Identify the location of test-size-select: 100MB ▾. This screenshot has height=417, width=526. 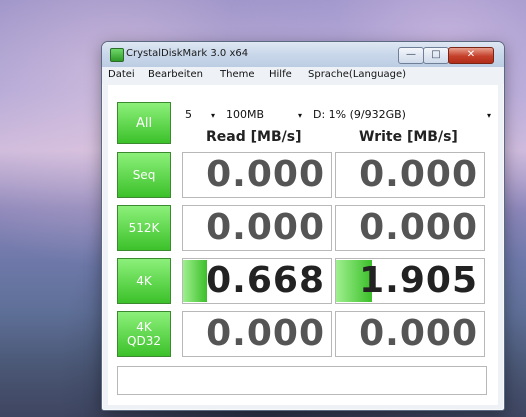
(263, 116).